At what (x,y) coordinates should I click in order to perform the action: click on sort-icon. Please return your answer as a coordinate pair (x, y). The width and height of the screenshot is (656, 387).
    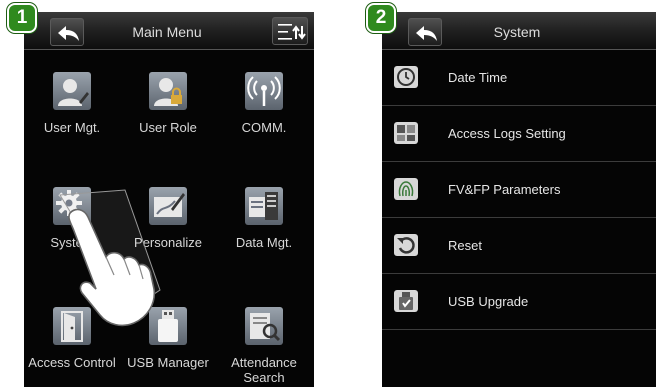
    Looking at the image, I should click on (292, 32).